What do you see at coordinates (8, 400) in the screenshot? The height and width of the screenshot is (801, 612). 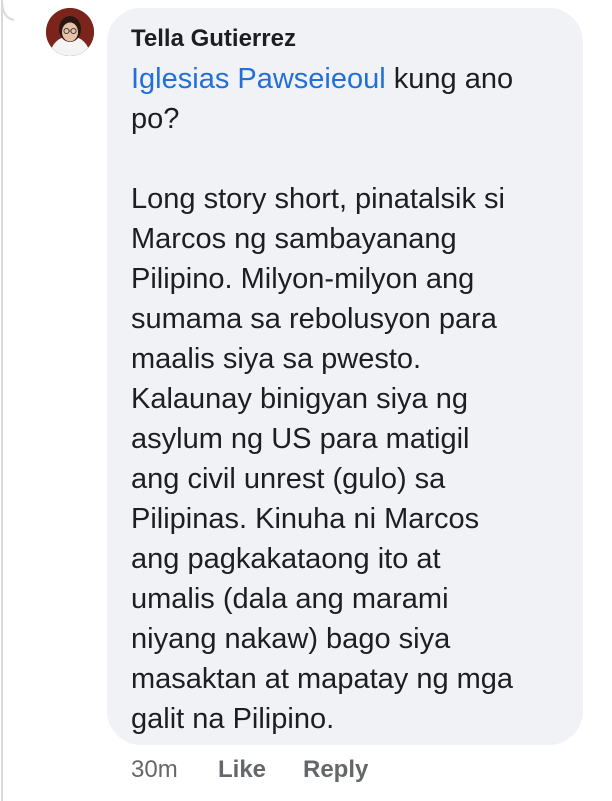 I see `thread-connector-line` at bounding box center [8, 400].